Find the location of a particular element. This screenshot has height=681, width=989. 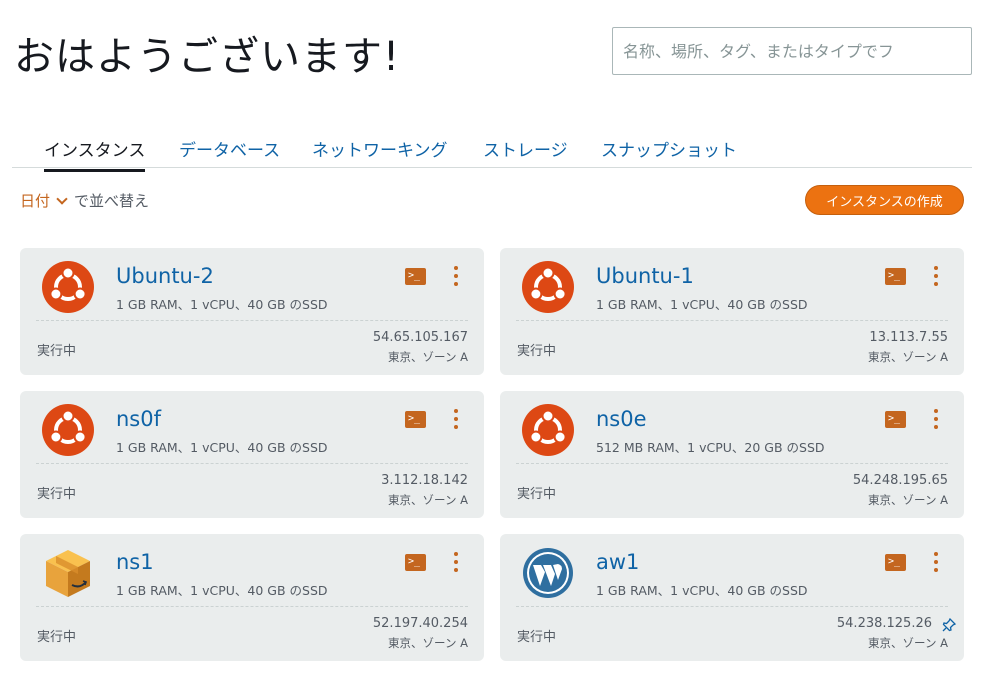

search-input is located at coordinates (792, 51).